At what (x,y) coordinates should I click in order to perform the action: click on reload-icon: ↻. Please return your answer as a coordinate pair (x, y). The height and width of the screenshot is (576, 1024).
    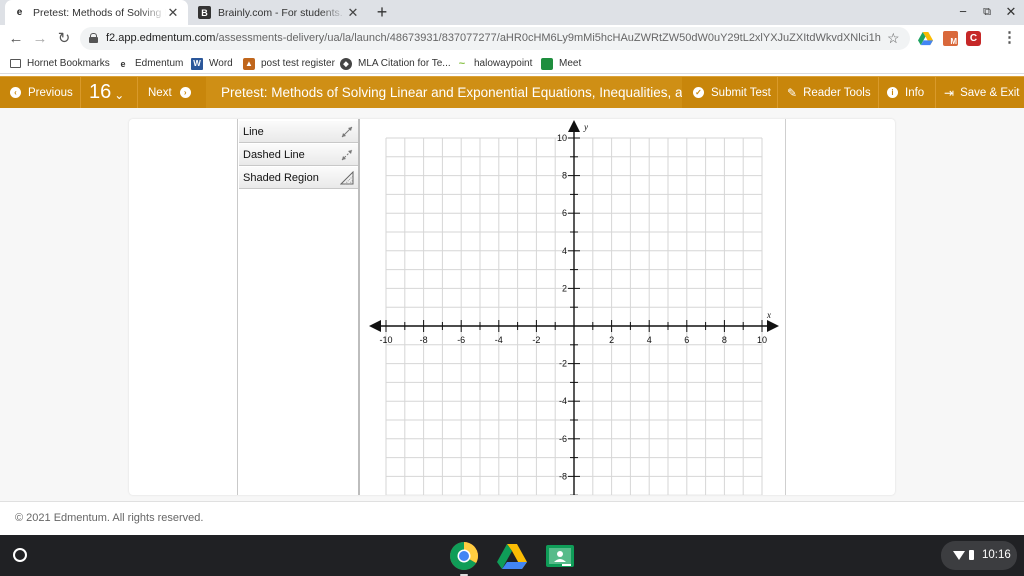
    Looking at the image, I should click on (64, 39).